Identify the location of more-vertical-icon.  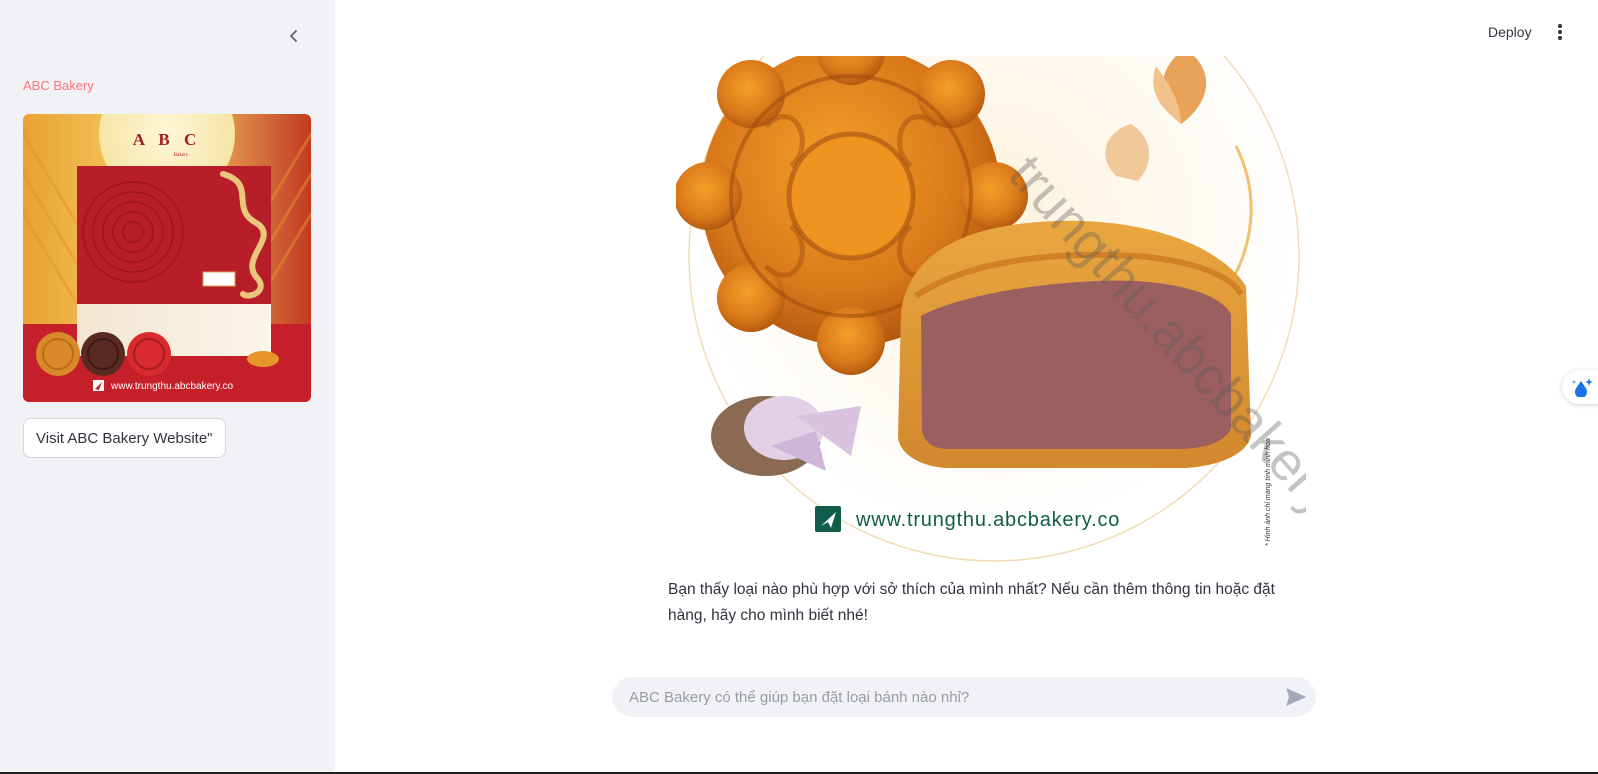
(1560, 32).